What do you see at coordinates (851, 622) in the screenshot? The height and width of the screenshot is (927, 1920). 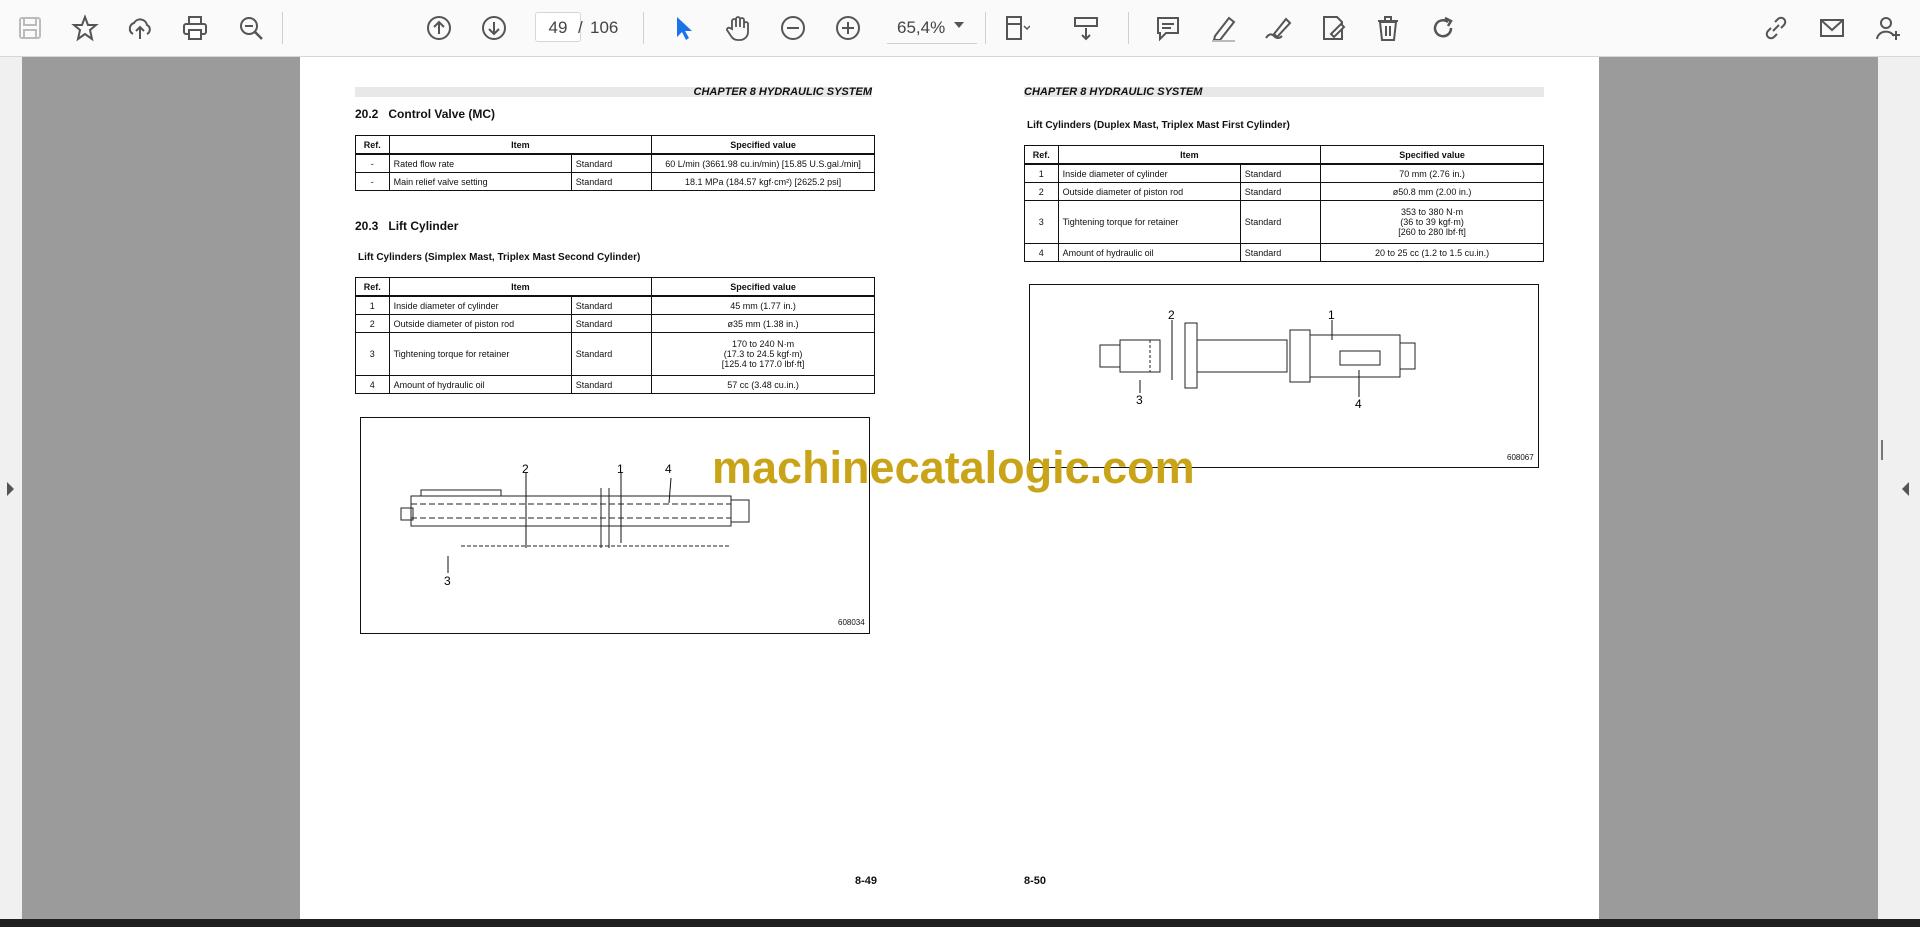 I see `figure-code: 608034` at bounding box center [851, 622].